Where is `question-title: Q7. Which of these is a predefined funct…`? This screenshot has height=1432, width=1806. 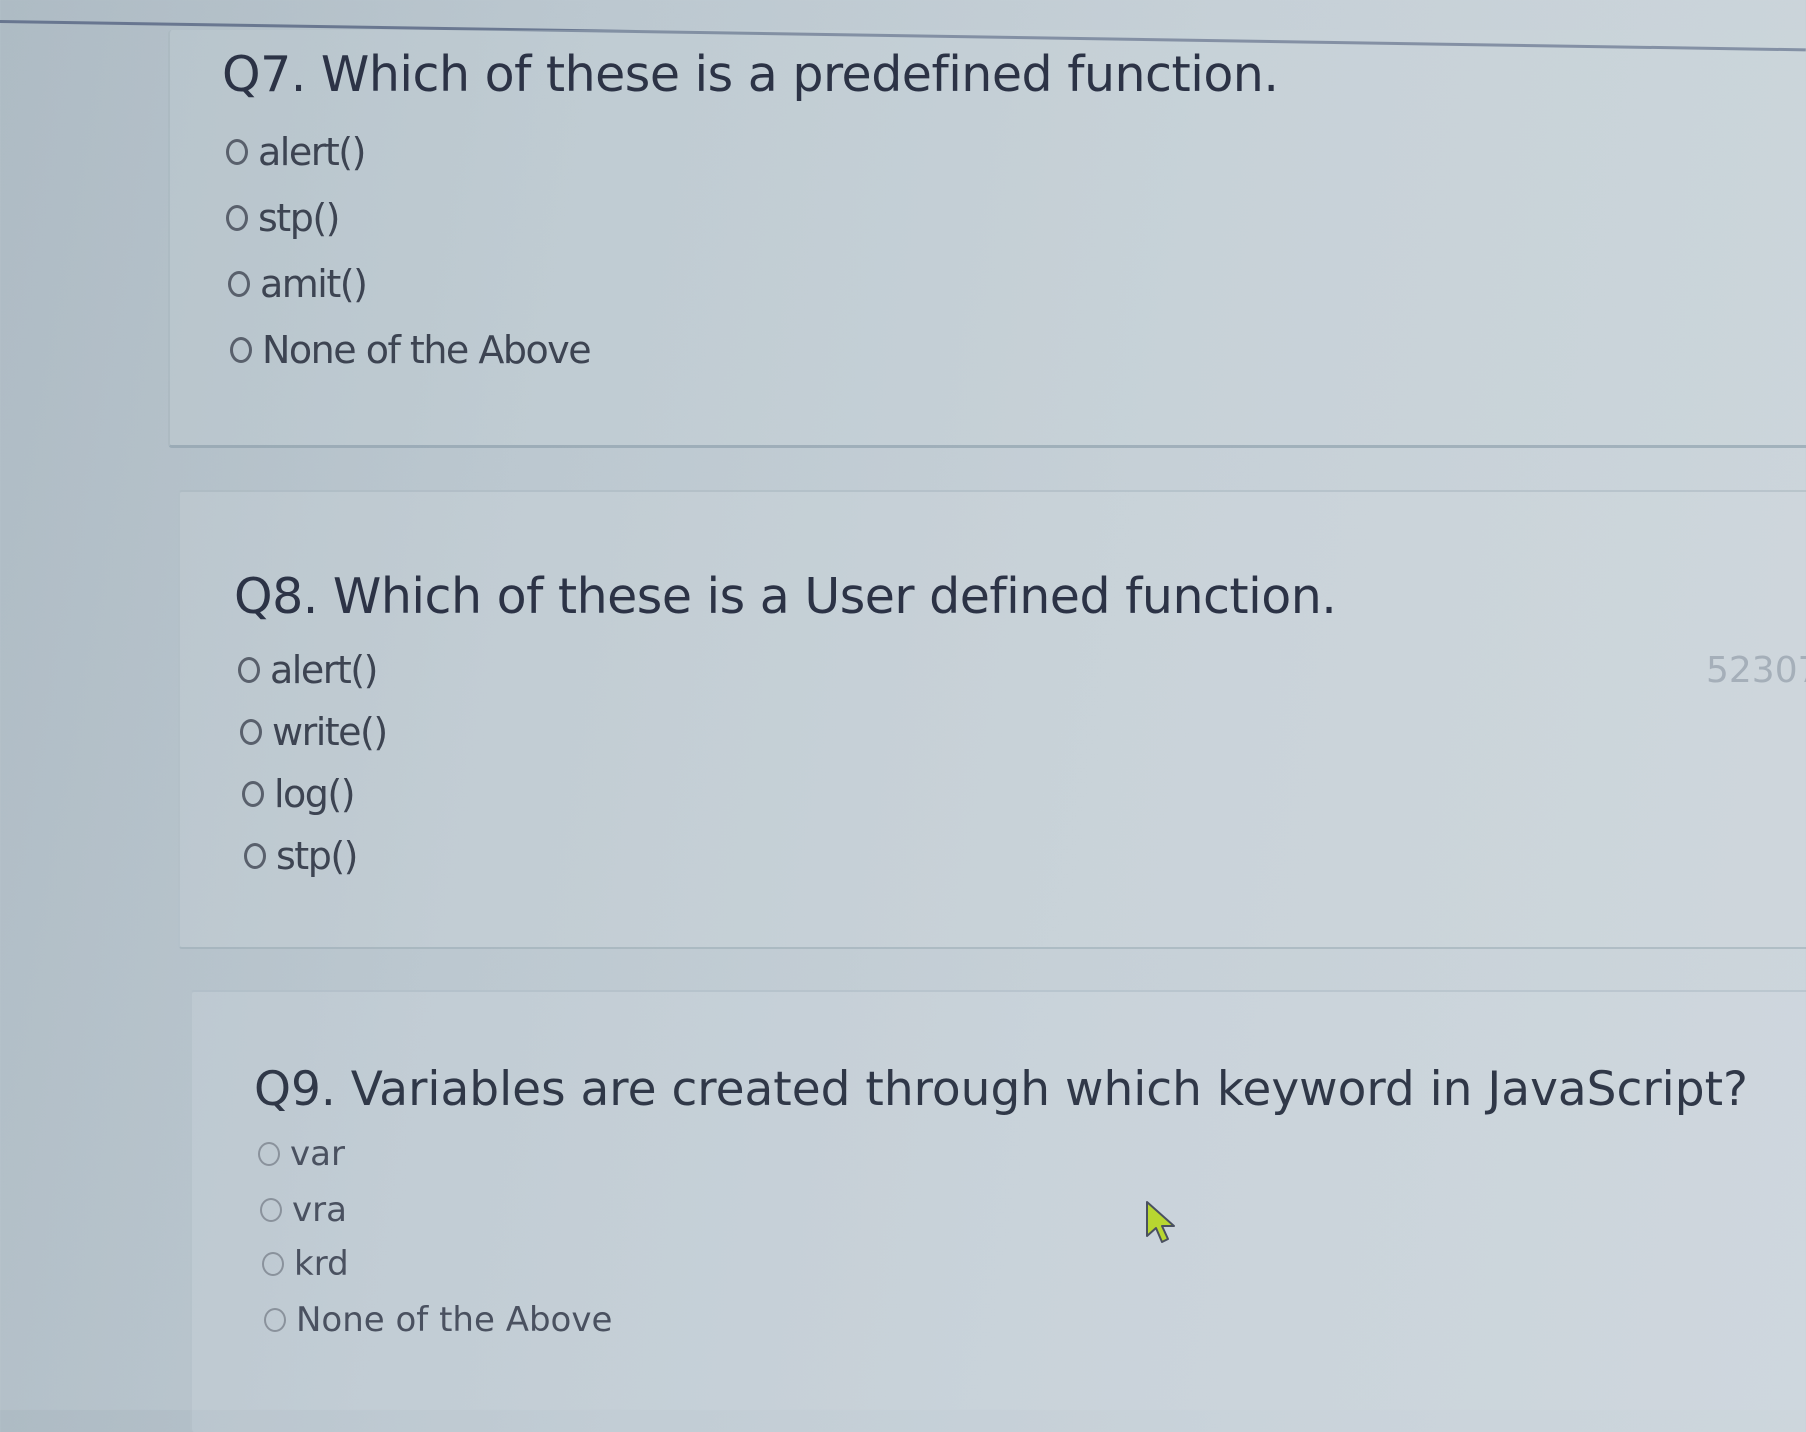 question-title: Q7. Which of these is a predefined funct… is located at coordinates (750, 74).